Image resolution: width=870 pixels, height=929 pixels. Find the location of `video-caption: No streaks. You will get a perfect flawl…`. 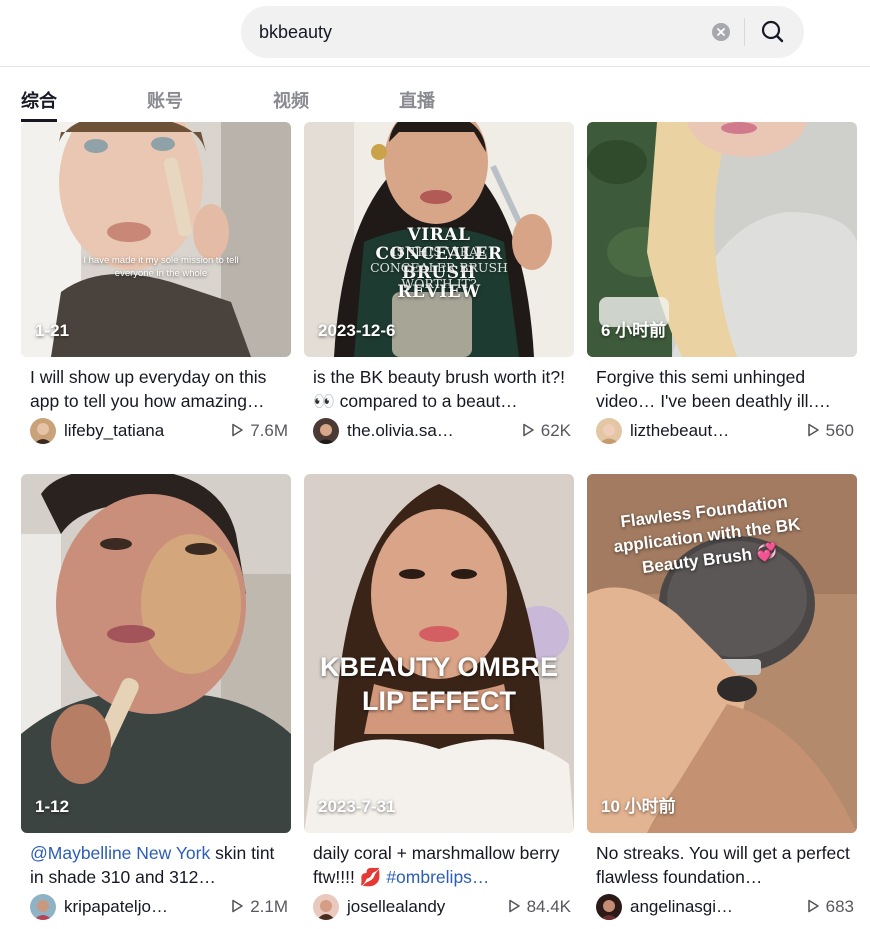

video-caption: No streaks. You will get a perfect flawl… is located at coordinates (725, 865).